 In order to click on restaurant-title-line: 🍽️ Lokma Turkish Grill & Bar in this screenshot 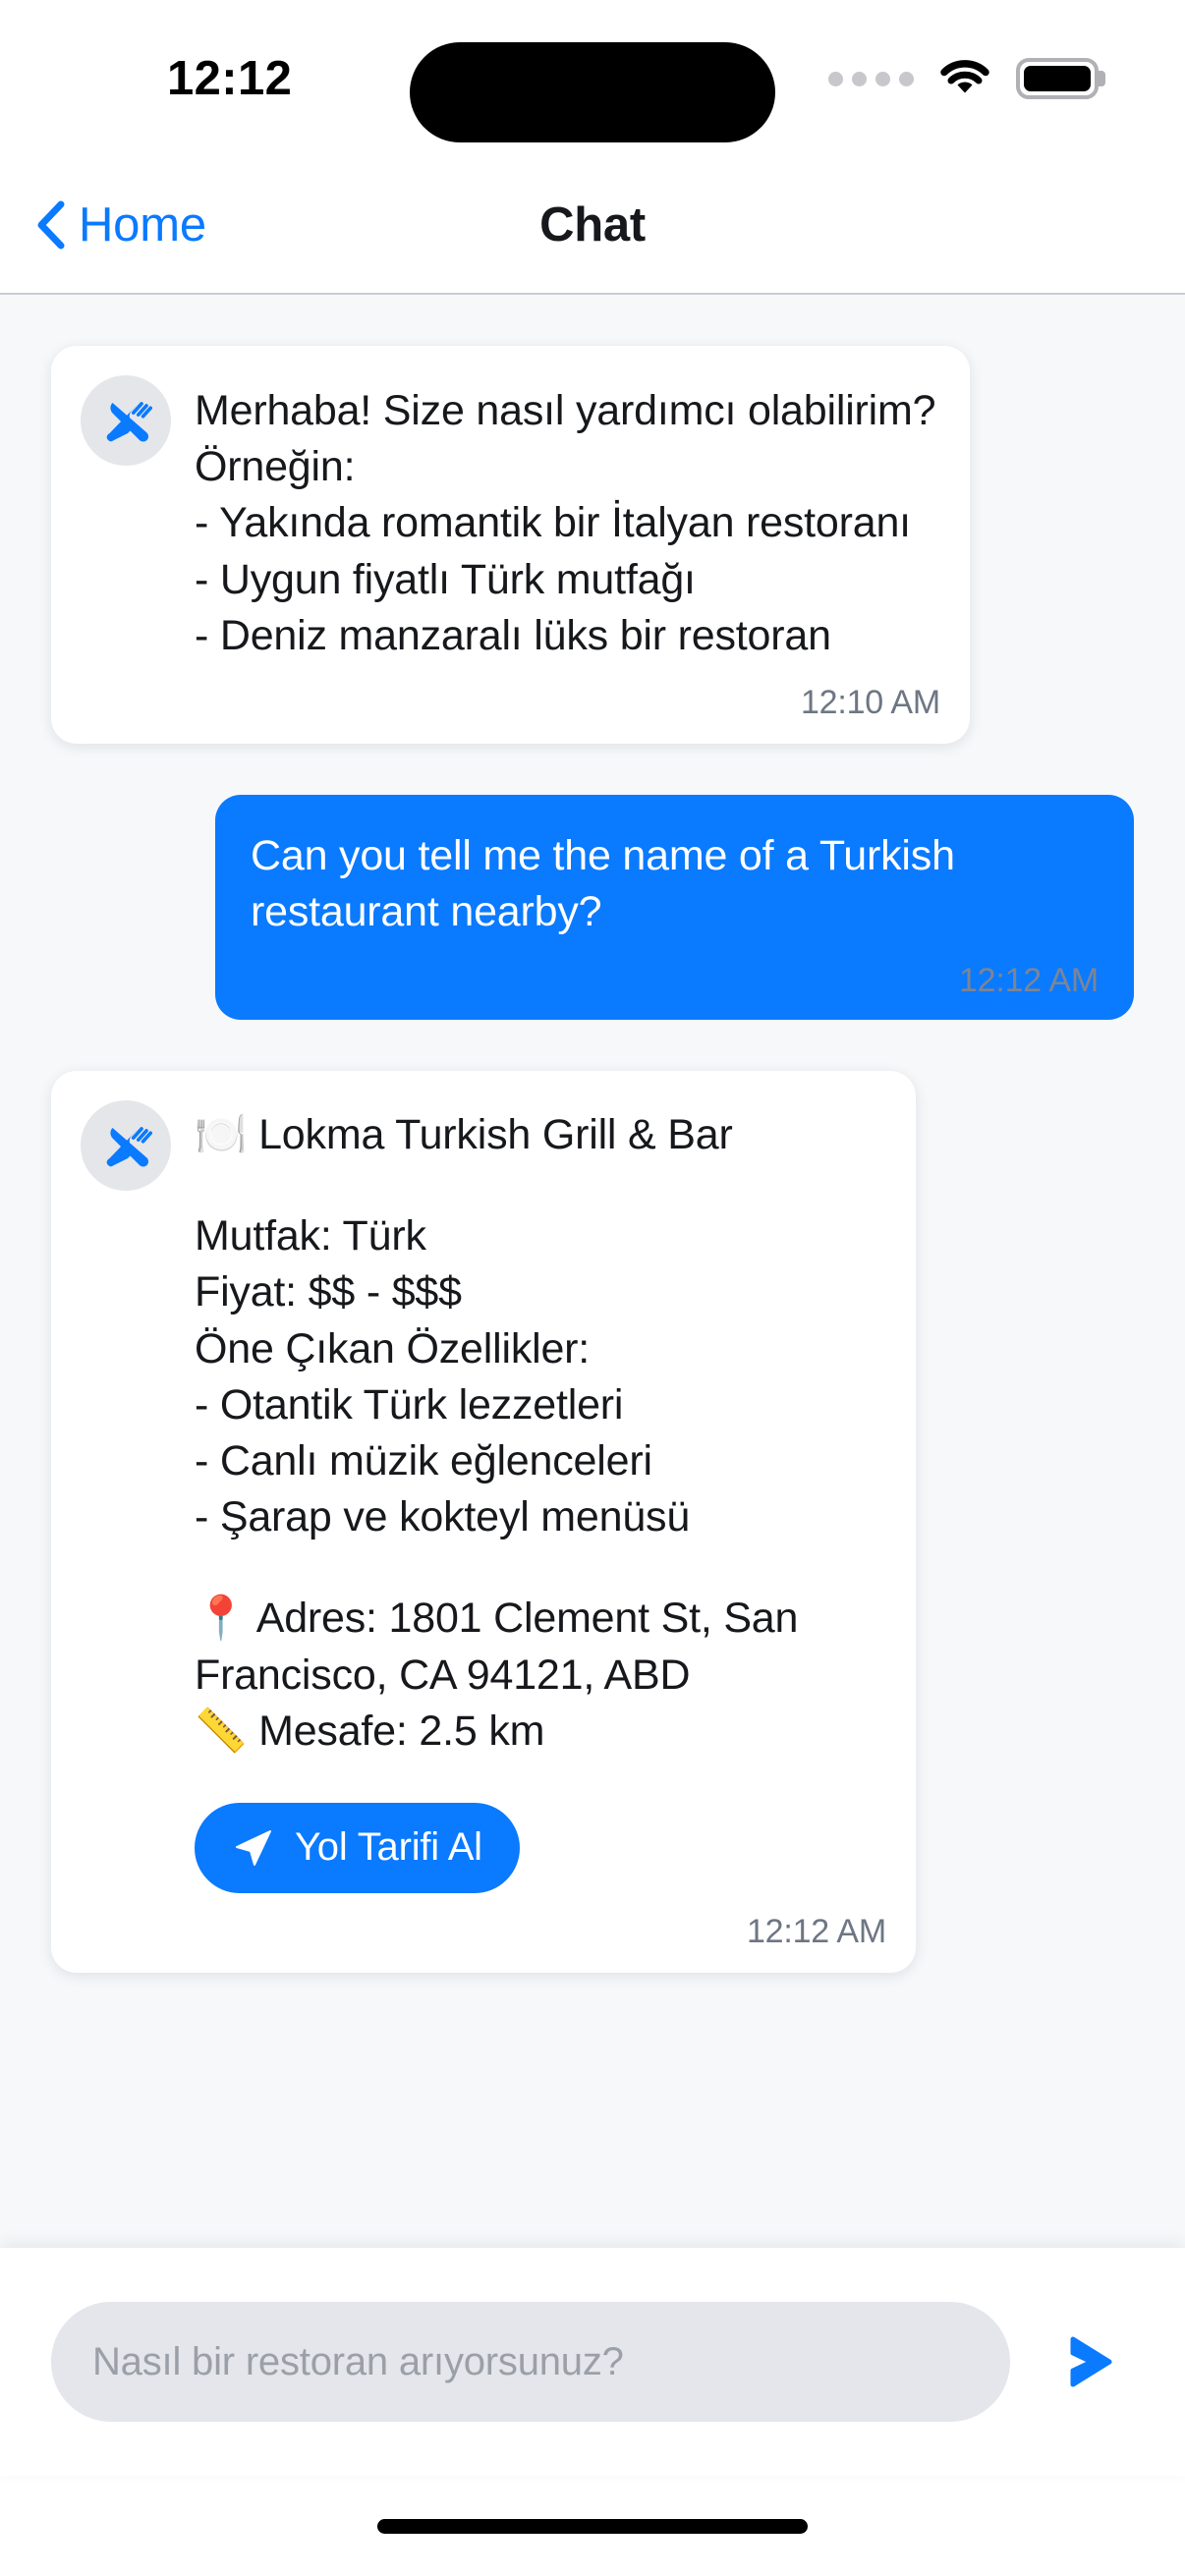, I will do `click(540, 1135)`.